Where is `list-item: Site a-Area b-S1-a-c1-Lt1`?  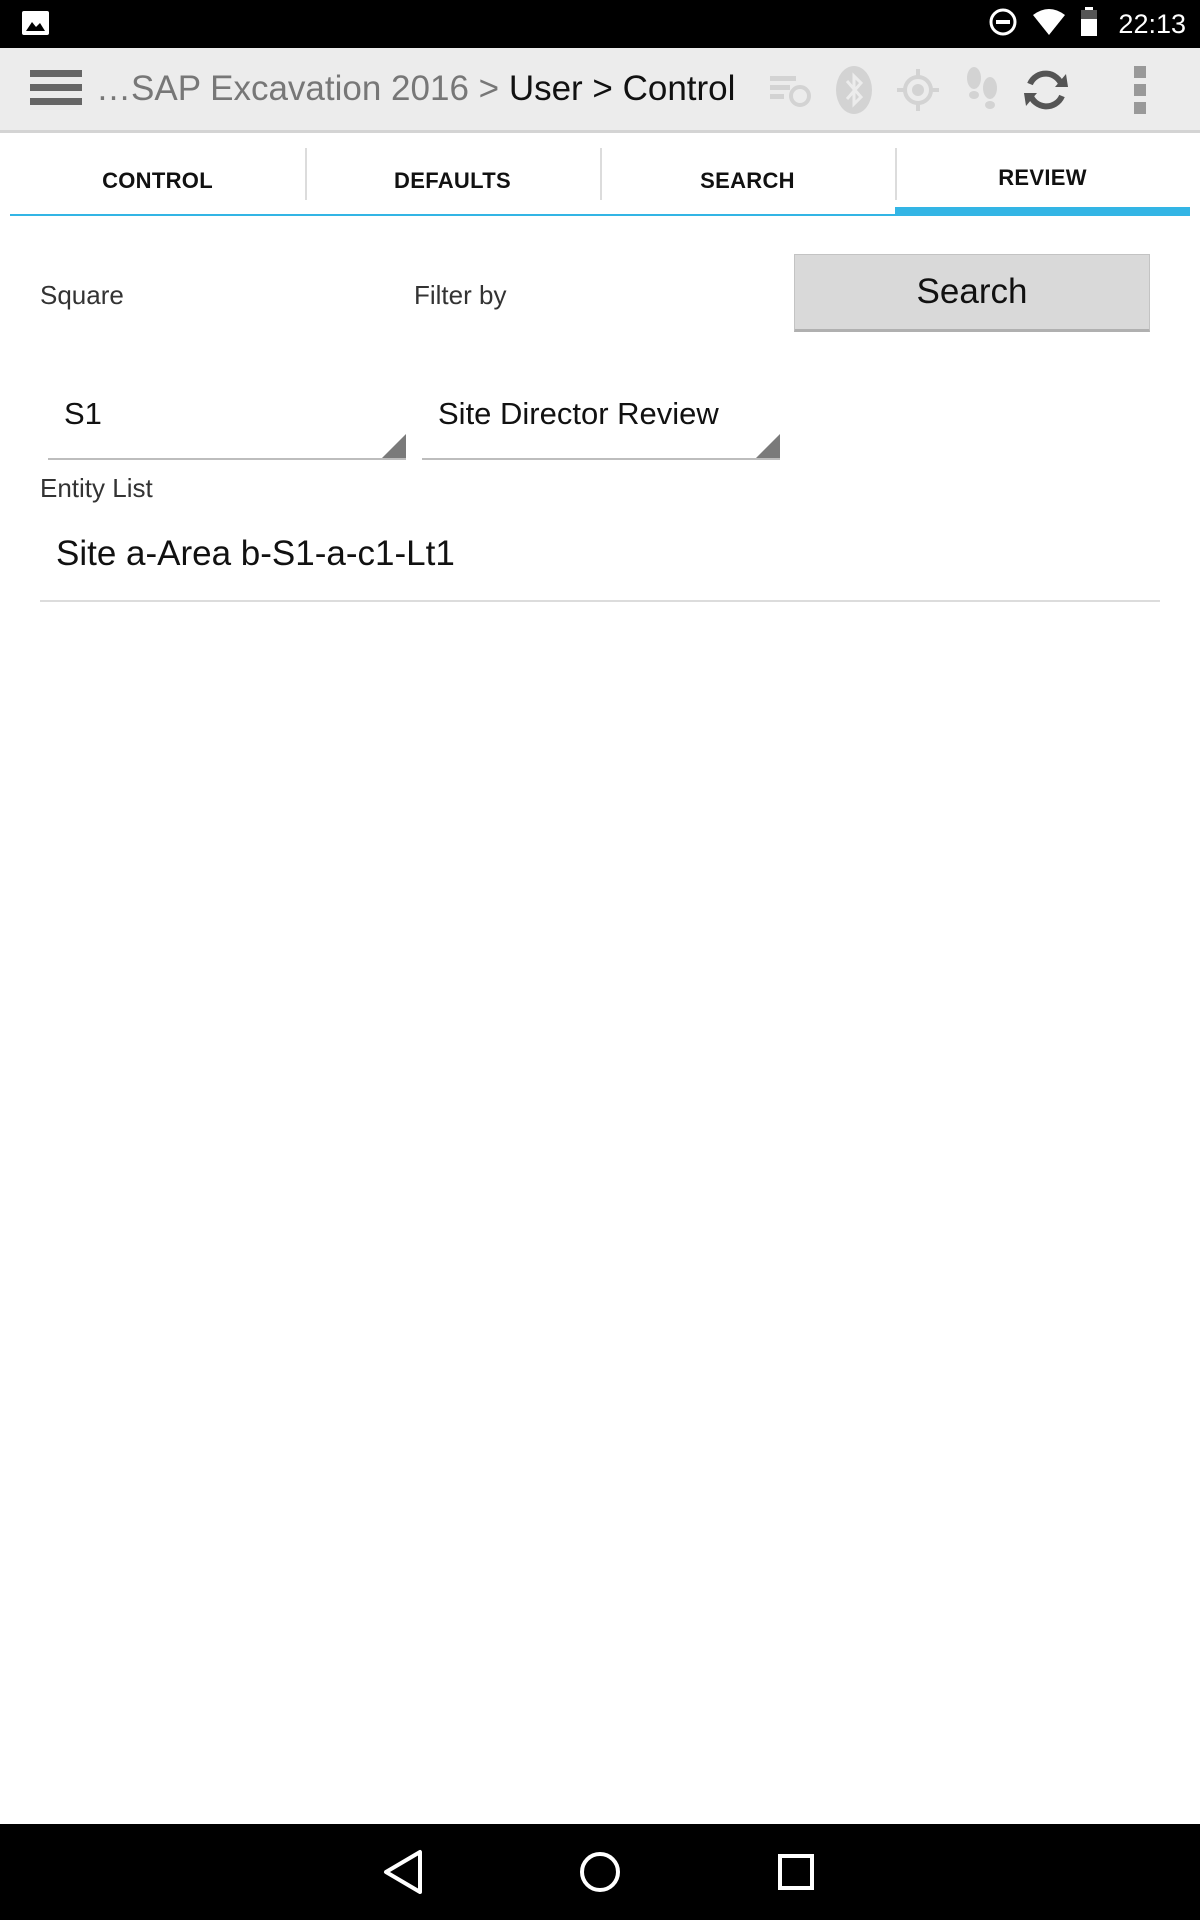
list-item: Site a-Area b-S1-a-c1-Lt1 is located at coordinates (600, 561).